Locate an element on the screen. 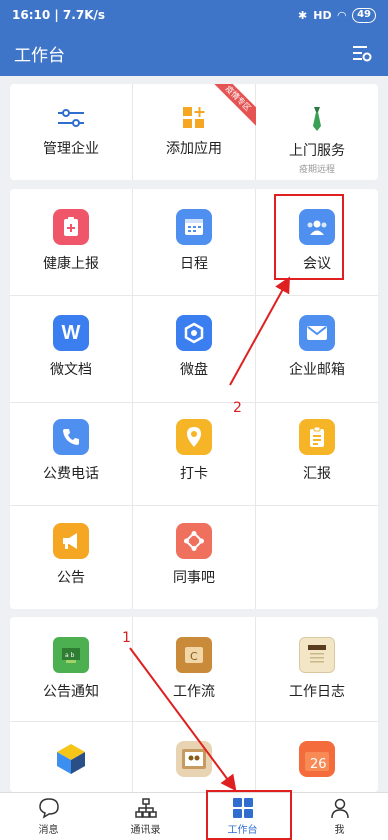 This screenshot has height=840, width=388. sliders-icon is located at coordinates (71, 118).